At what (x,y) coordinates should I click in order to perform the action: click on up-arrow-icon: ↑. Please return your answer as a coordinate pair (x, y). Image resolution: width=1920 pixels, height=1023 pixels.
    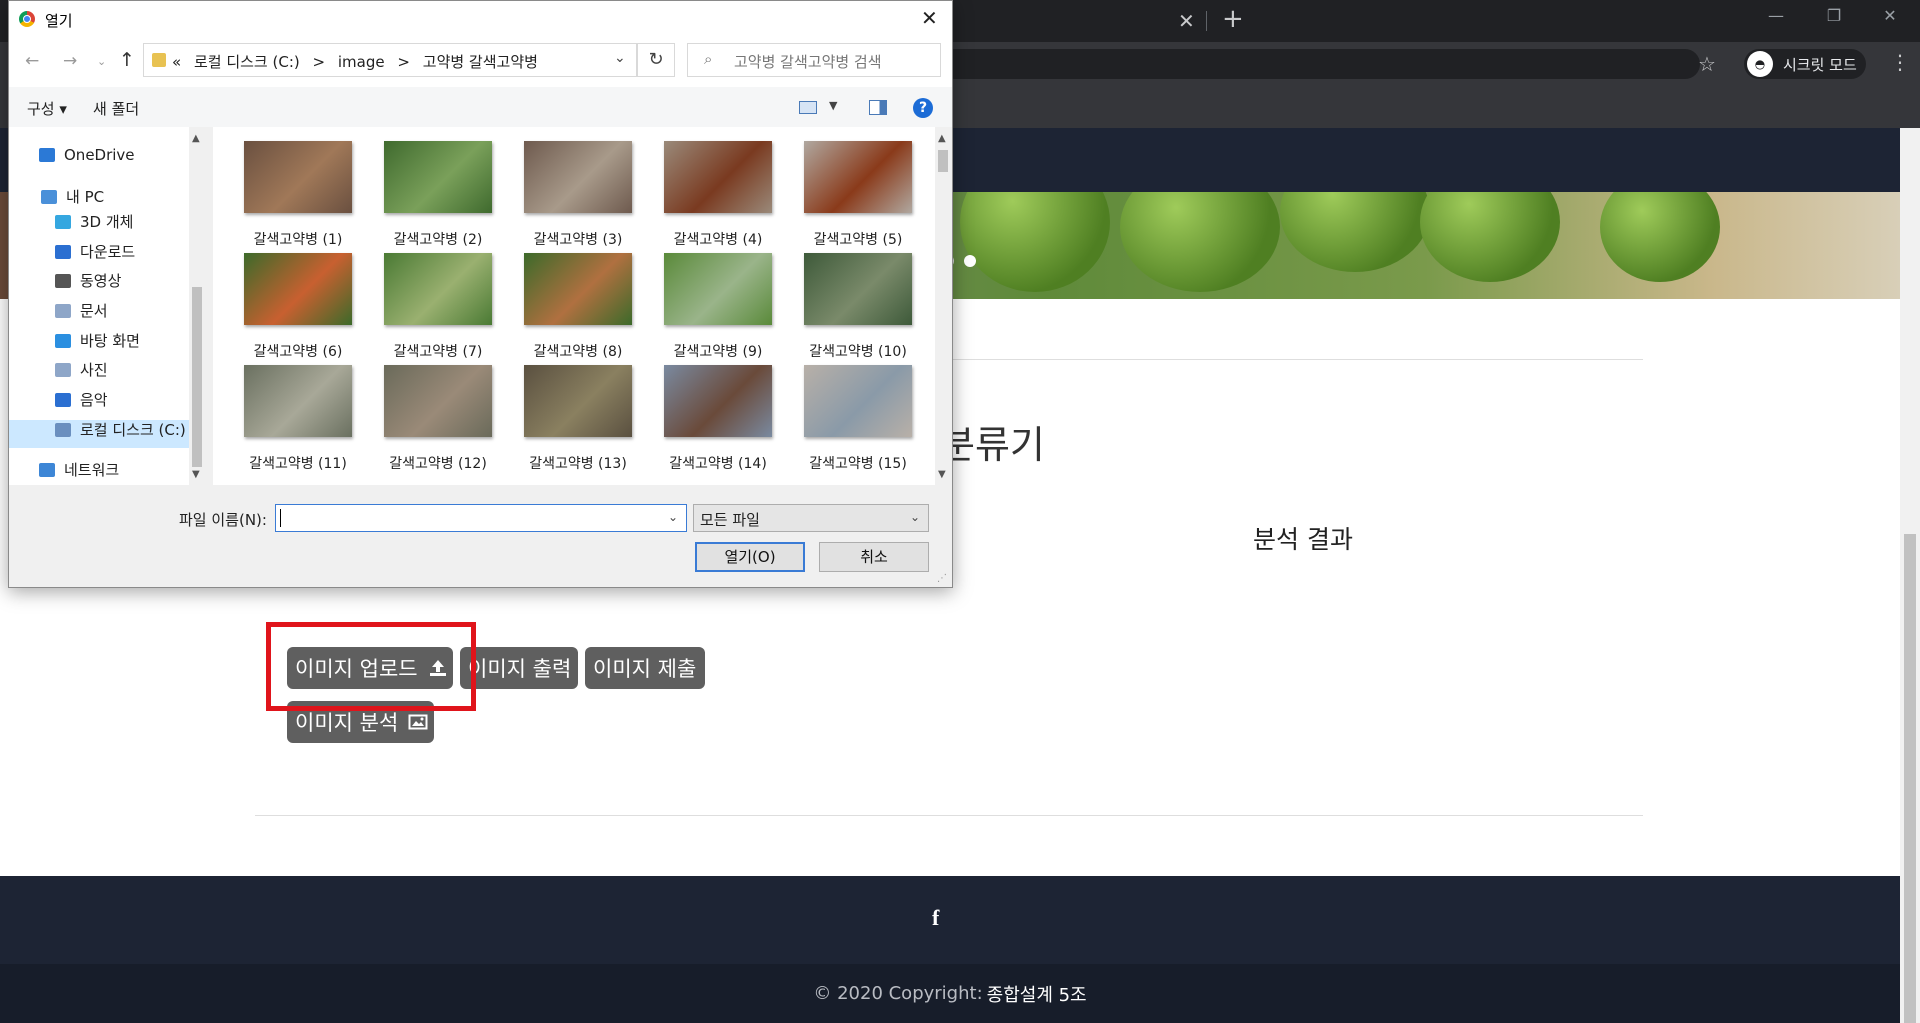
    Looking at the image, I should click on (127, 60).